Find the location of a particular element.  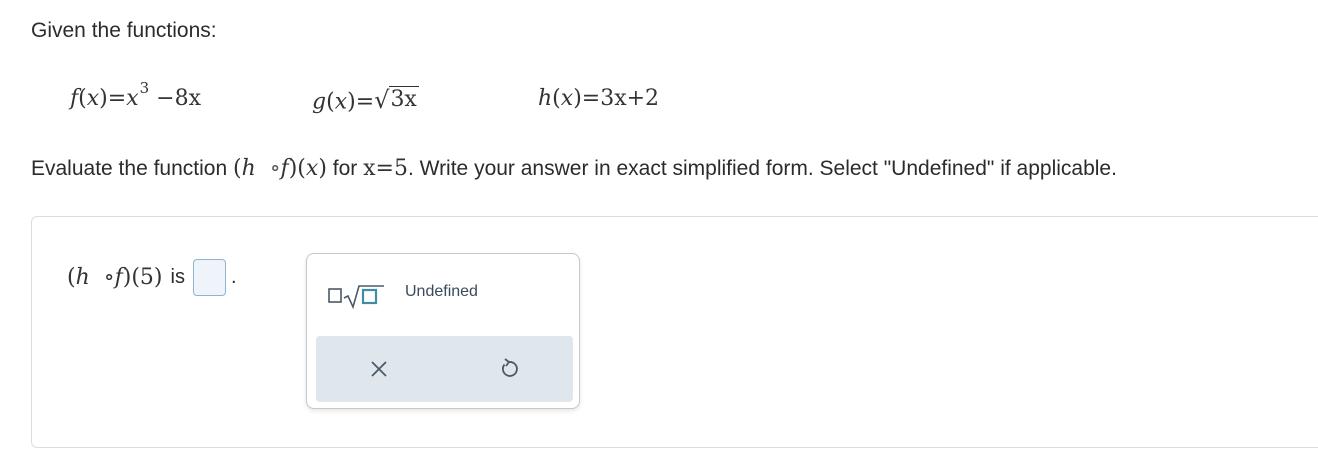

prompt-before: Evaluate the function is located at coordinates (129, 168).